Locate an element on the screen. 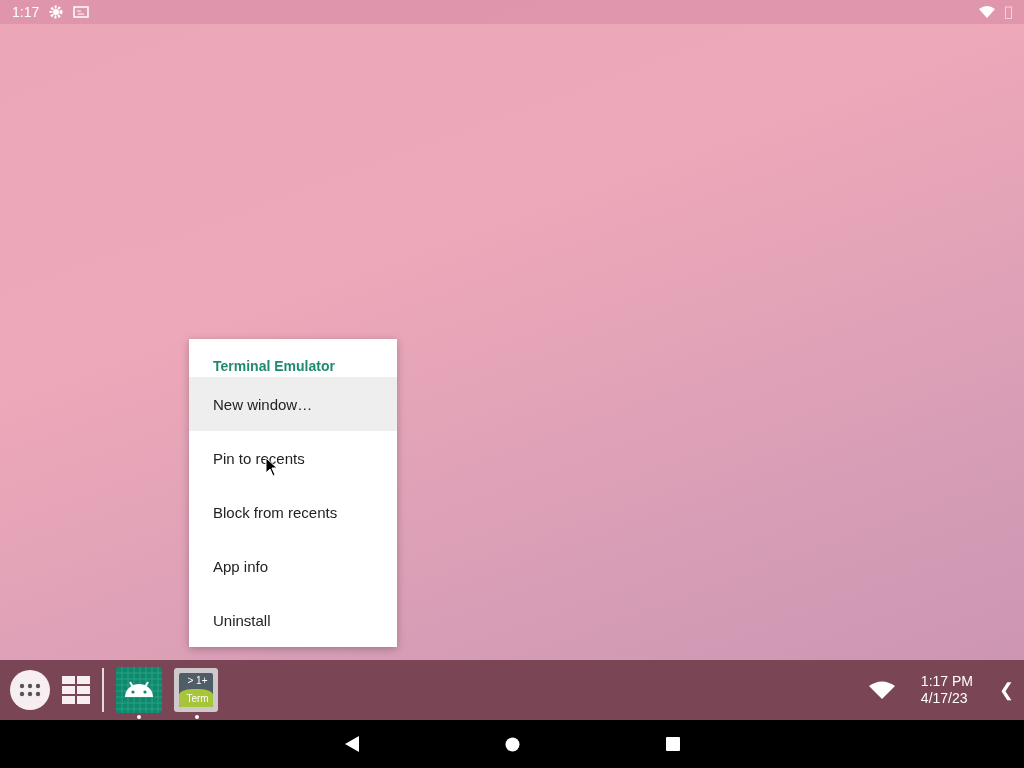  screen-icon is located at coordinates (81, 12).